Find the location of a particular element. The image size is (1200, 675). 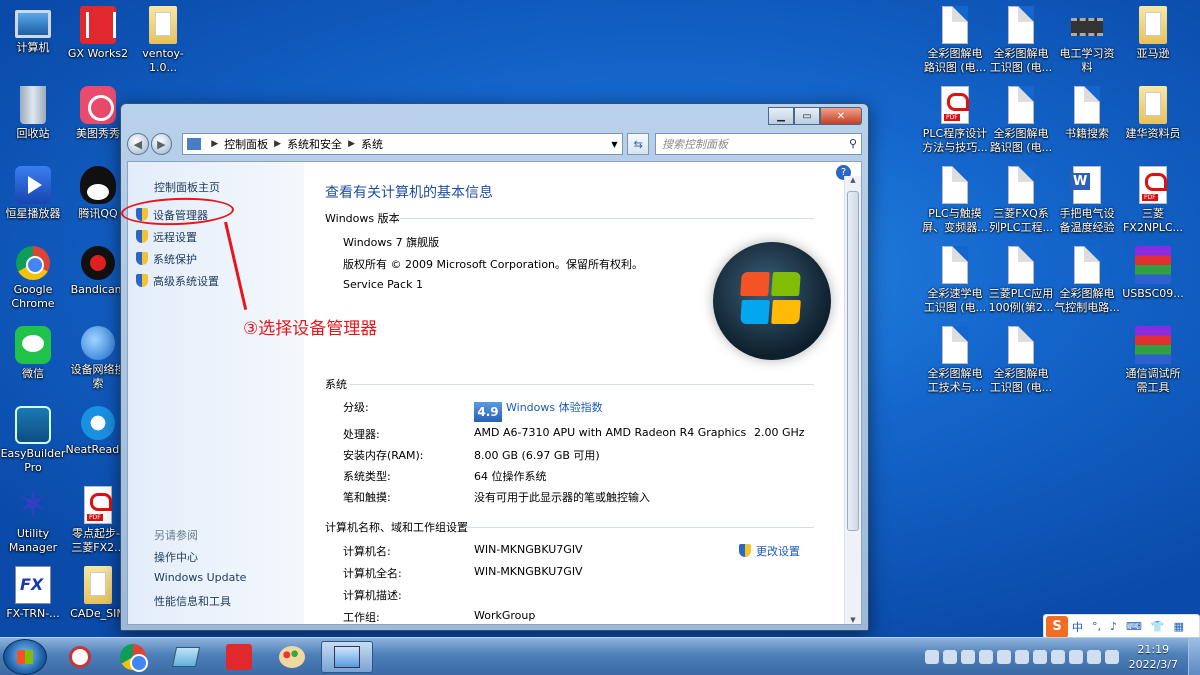

folder-icon is located at coordinates (98, 585).